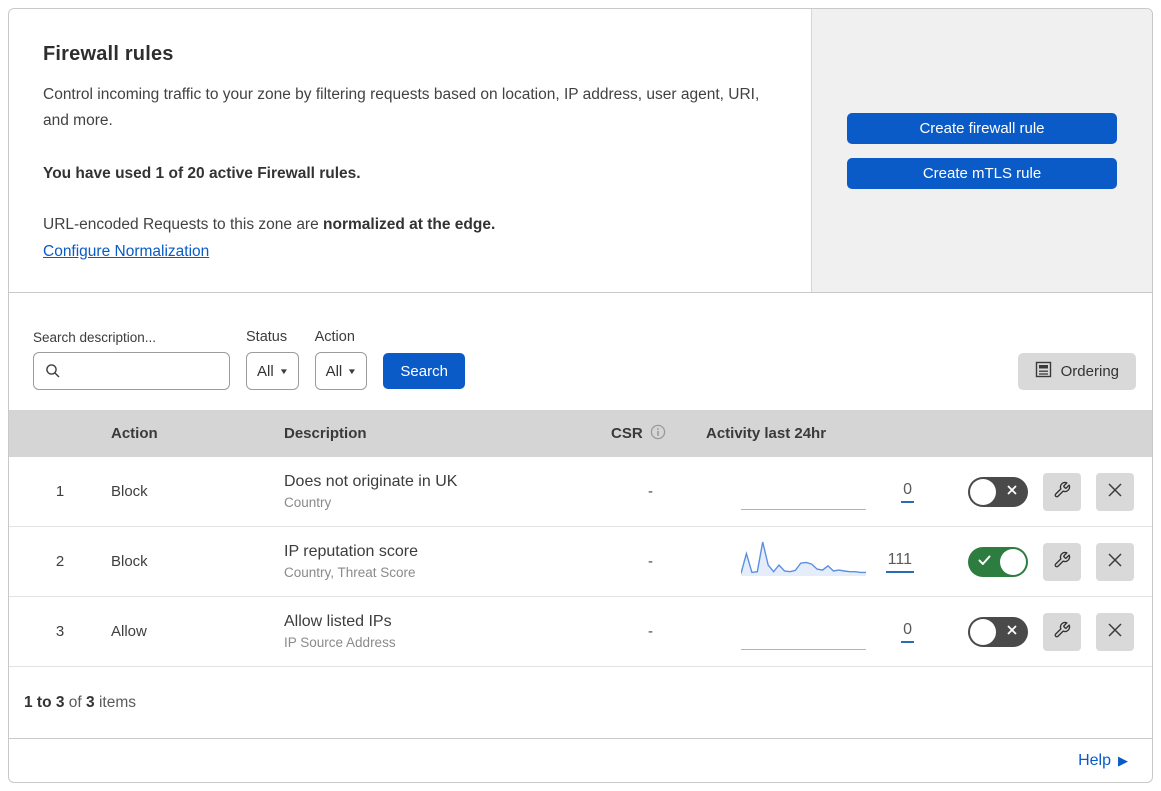 The height and width of the screenshot is (791, 1161). Describe the element at coordinates (658, 434) in the screenshot. I see `info-icon` at that location.